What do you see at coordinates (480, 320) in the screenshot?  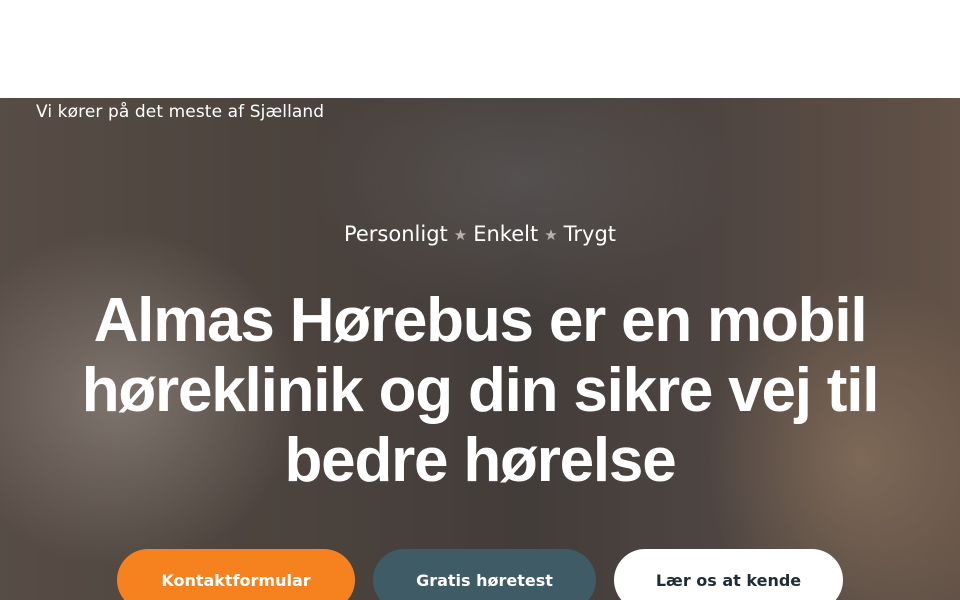 I see `headline-line-1: Almas Hørebus er en mobil` at bounding box center [480, 320].